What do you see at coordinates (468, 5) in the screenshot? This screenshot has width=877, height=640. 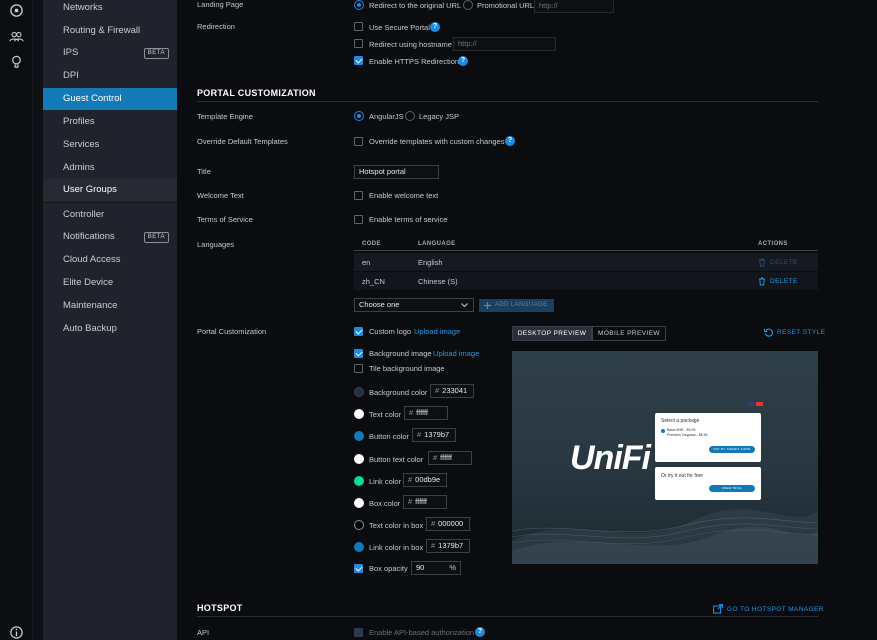 I see `promotional-url-radio` at bounding box center [468, 5].